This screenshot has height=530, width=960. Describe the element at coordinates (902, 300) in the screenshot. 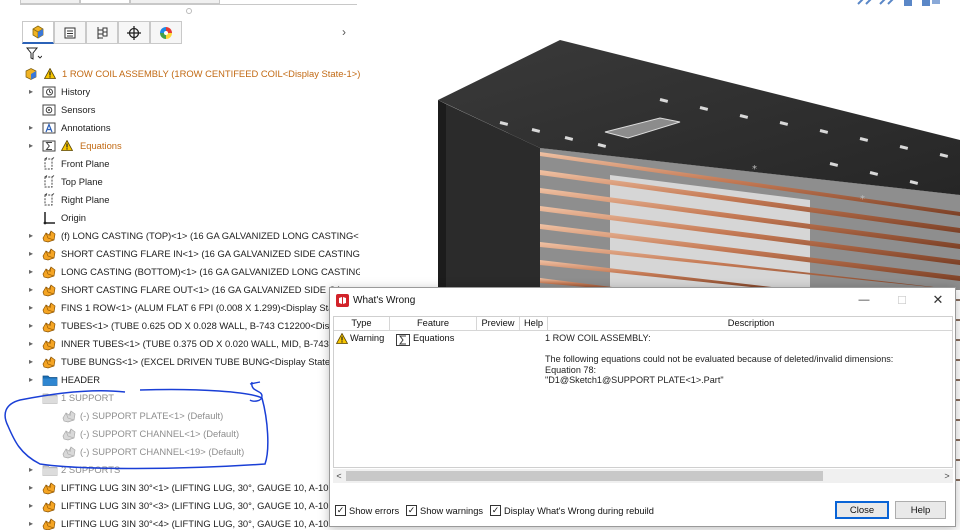

I see `maximize-button: ☐` at that location.